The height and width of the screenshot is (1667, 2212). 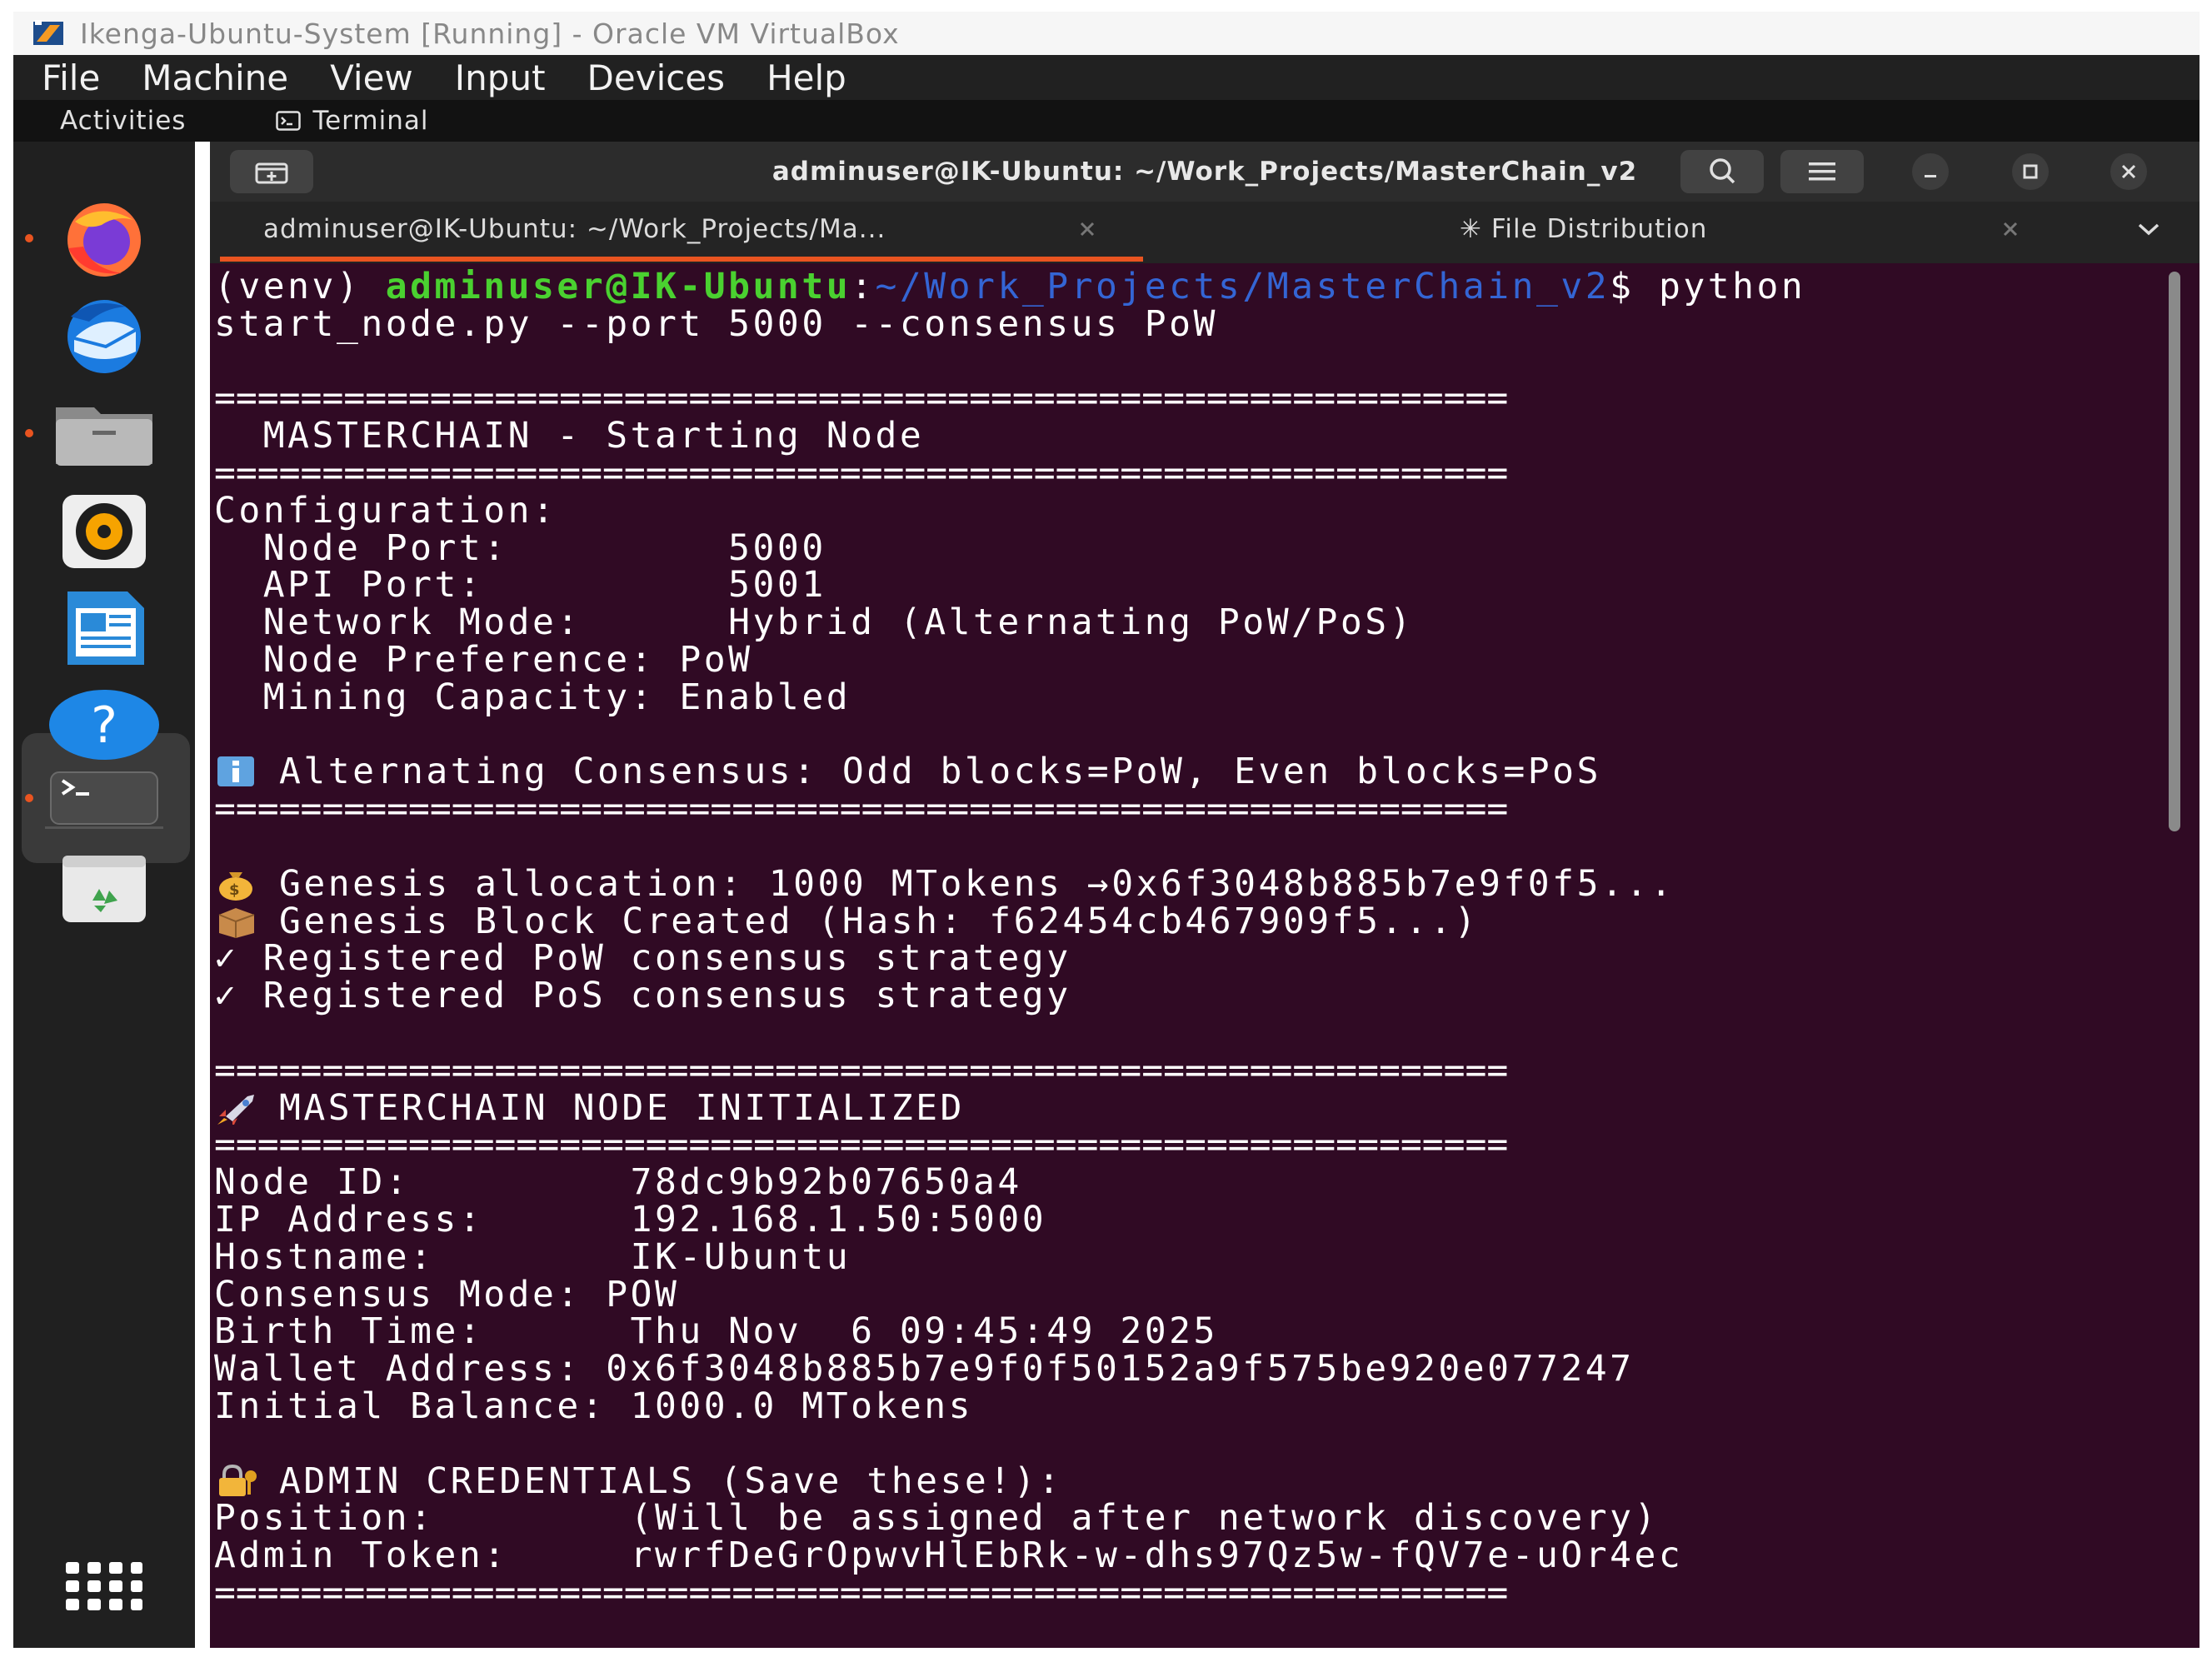 I want to click on dock-thunderbird, so click(x=104, y=335).